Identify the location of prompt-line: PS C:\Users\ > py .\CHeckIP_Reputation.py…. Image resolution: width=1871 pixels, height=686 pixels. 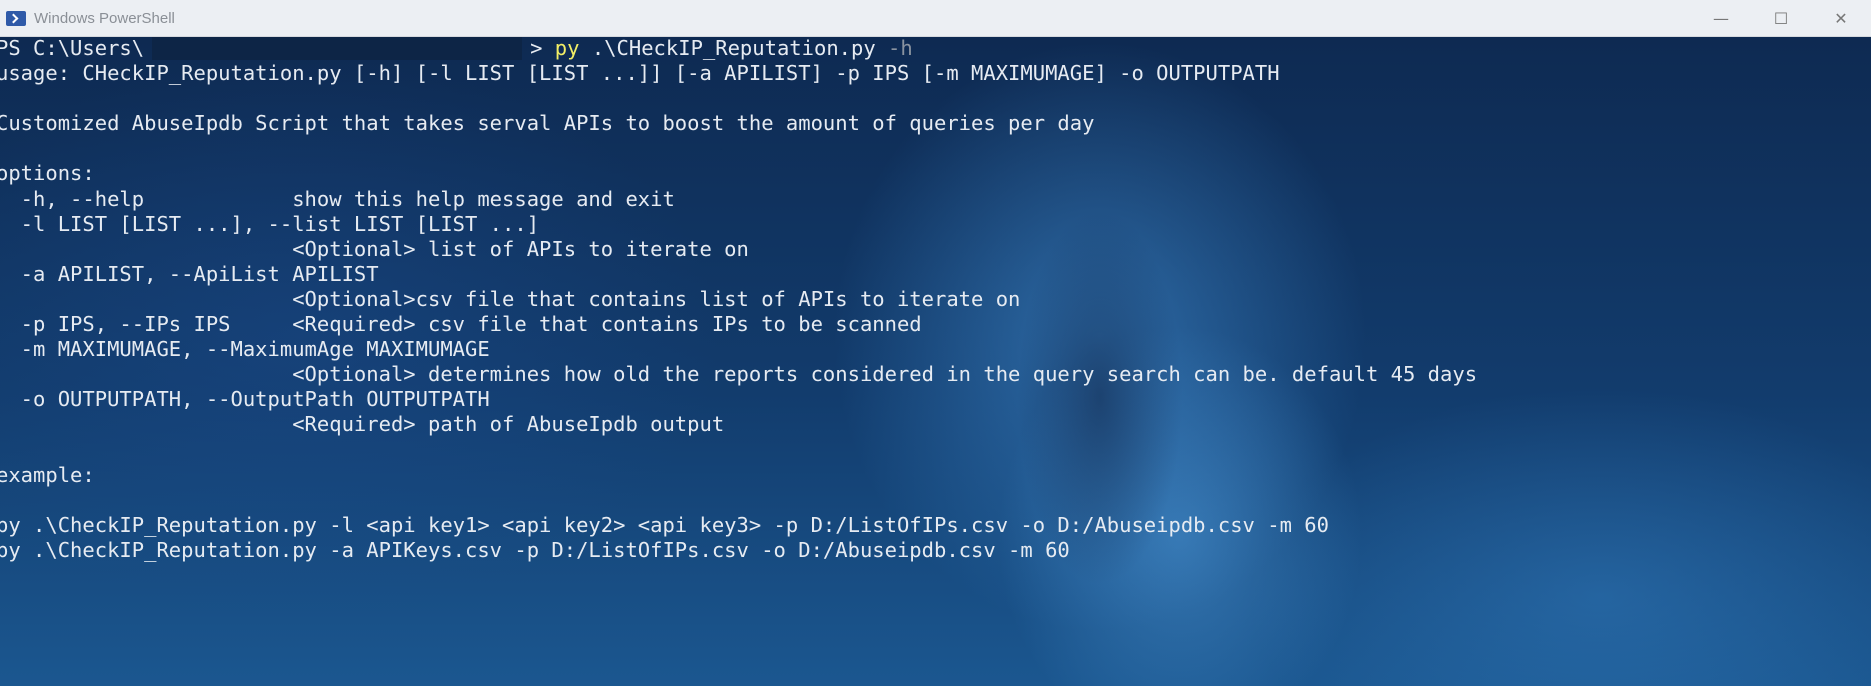
(738, 49).